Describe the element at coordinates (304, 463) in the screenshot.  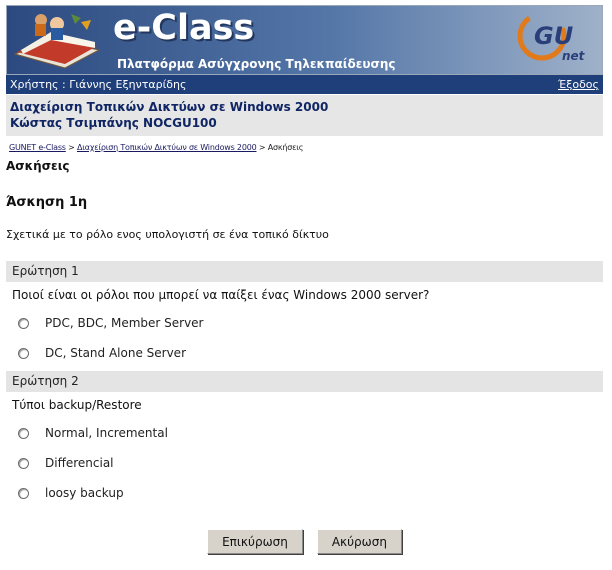
I see `answer-option: Differencial` at that location.